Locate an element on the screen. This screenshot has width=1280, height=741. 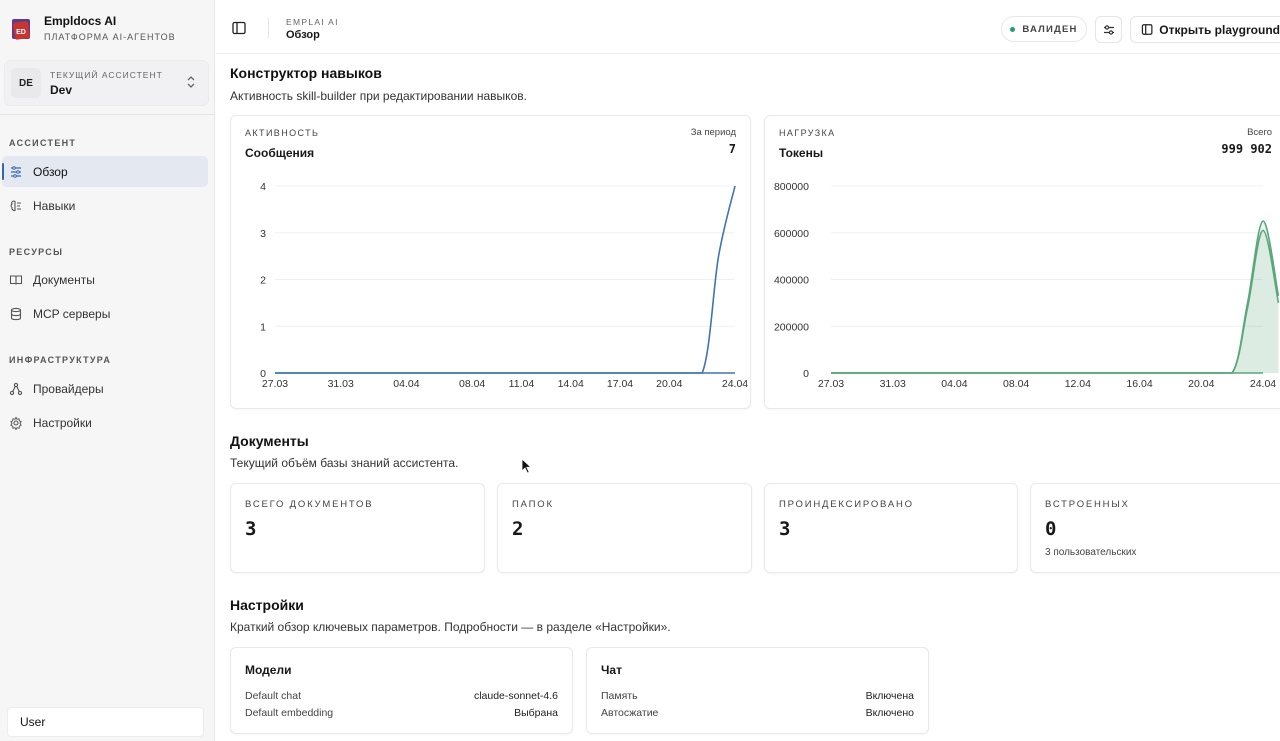
header-divider is located at coordinates (268, 28).